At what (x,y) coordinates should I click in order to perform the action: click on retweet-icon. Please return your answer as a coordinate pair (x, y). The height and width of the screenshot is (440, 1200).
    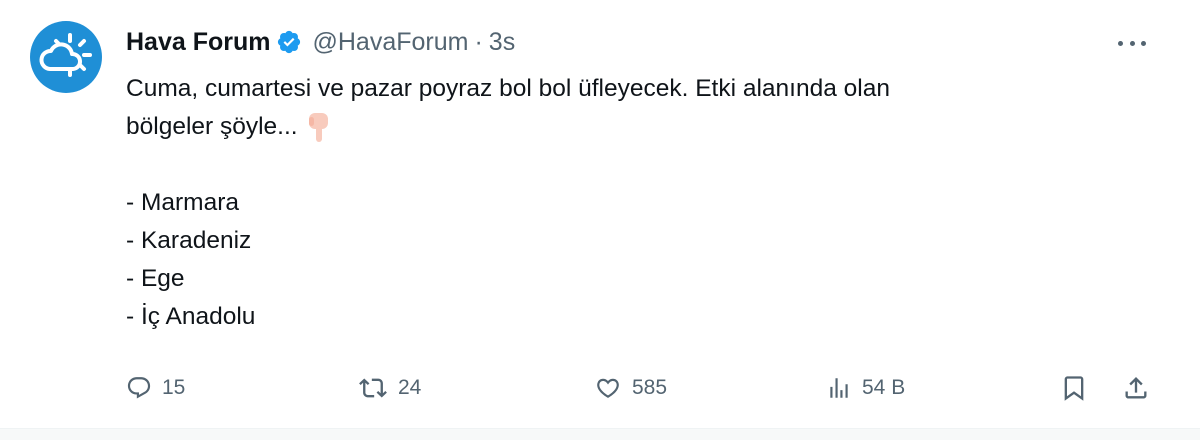
    Looking at the image, I should click on (373, 388).